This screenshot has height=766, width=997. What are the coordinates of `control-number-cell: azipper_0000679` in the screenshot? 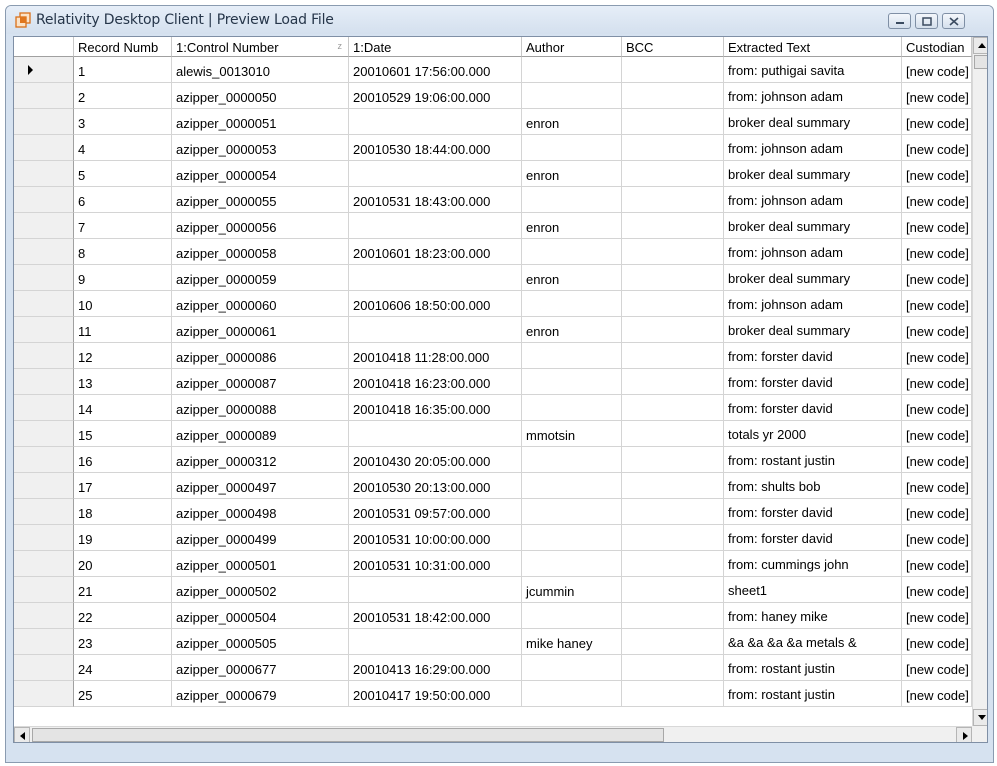 It's located at (260, 694).